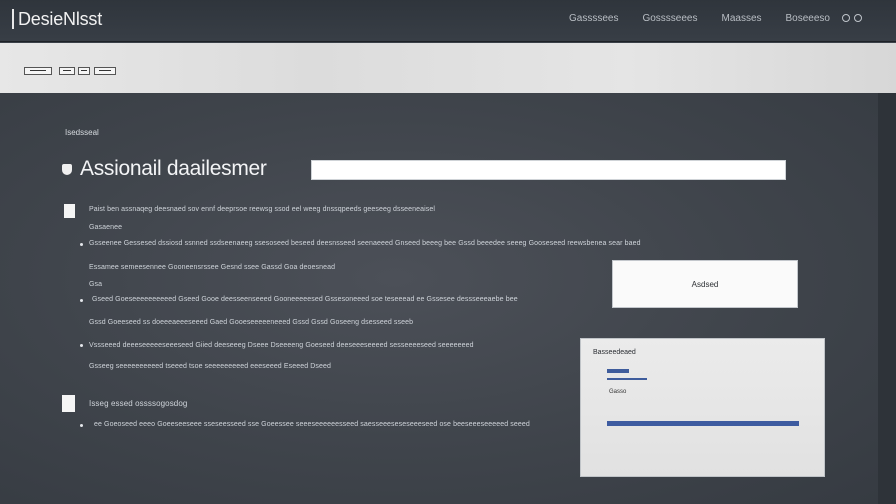  I want to click on nav-item-2: Gosssseees, so click(669, 18).